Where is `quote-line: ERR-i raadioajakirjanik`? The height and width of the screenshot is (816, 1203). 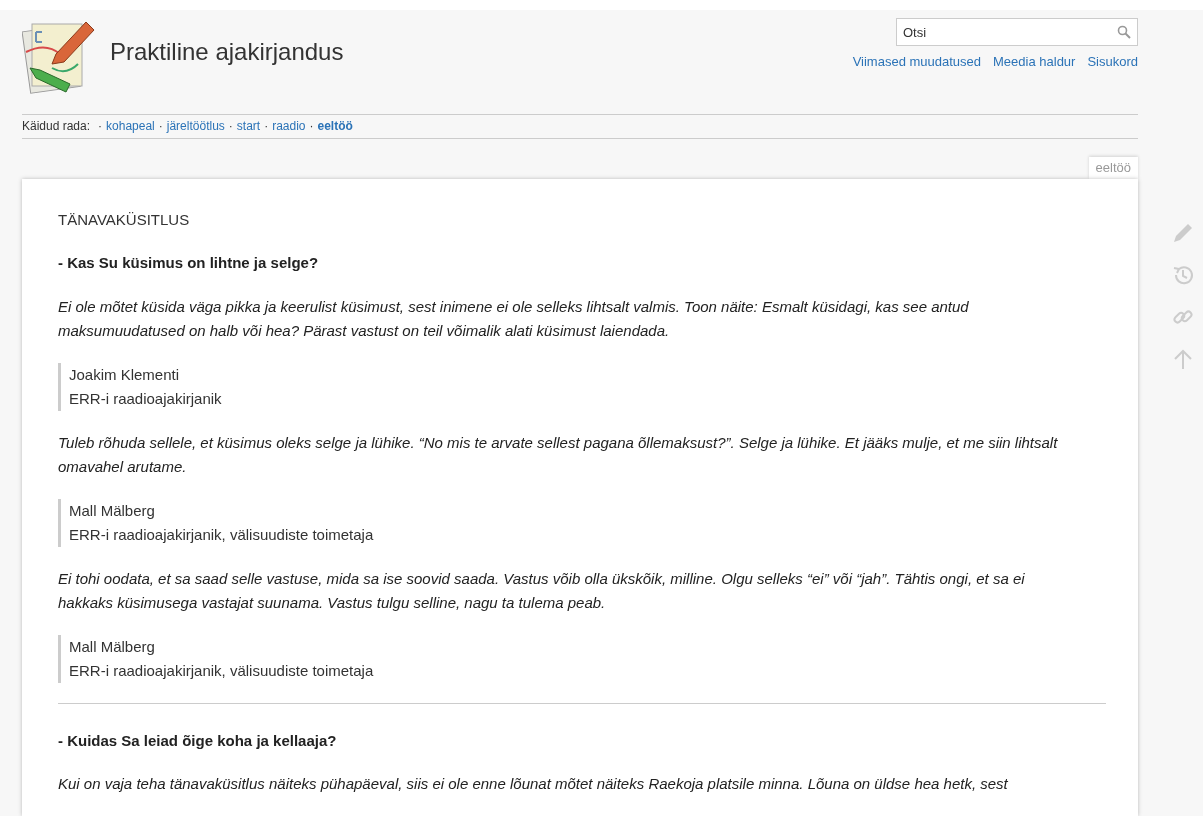 quote-line: ERR-i raadioajakirjanik is located at coordinates (146, 398).